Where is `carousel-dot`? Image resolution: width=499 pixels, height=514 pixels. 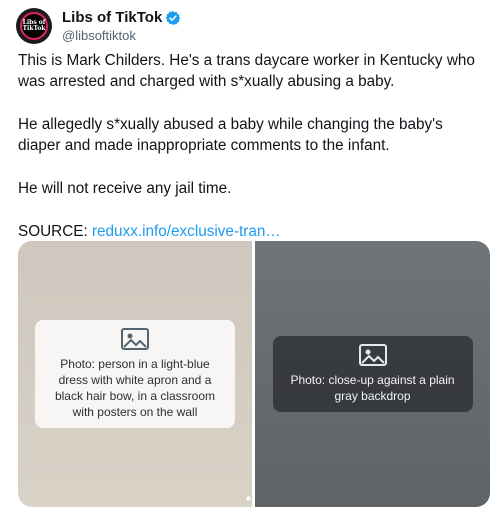 carousel-dot is located at coordinates (248, 498).